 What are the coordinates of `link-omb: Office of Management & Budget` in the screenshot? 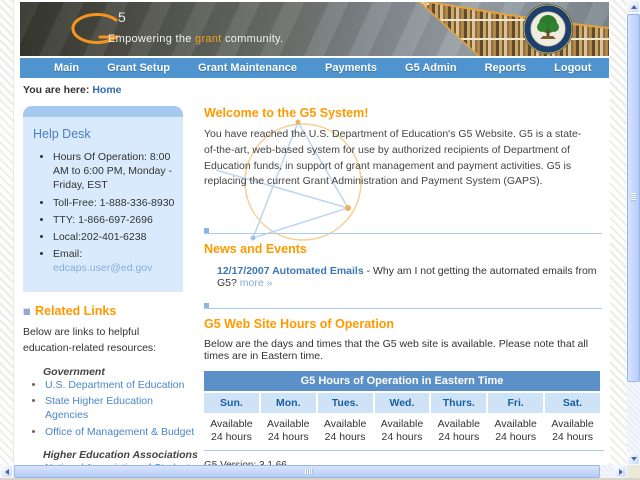 It's located at (119, 432).